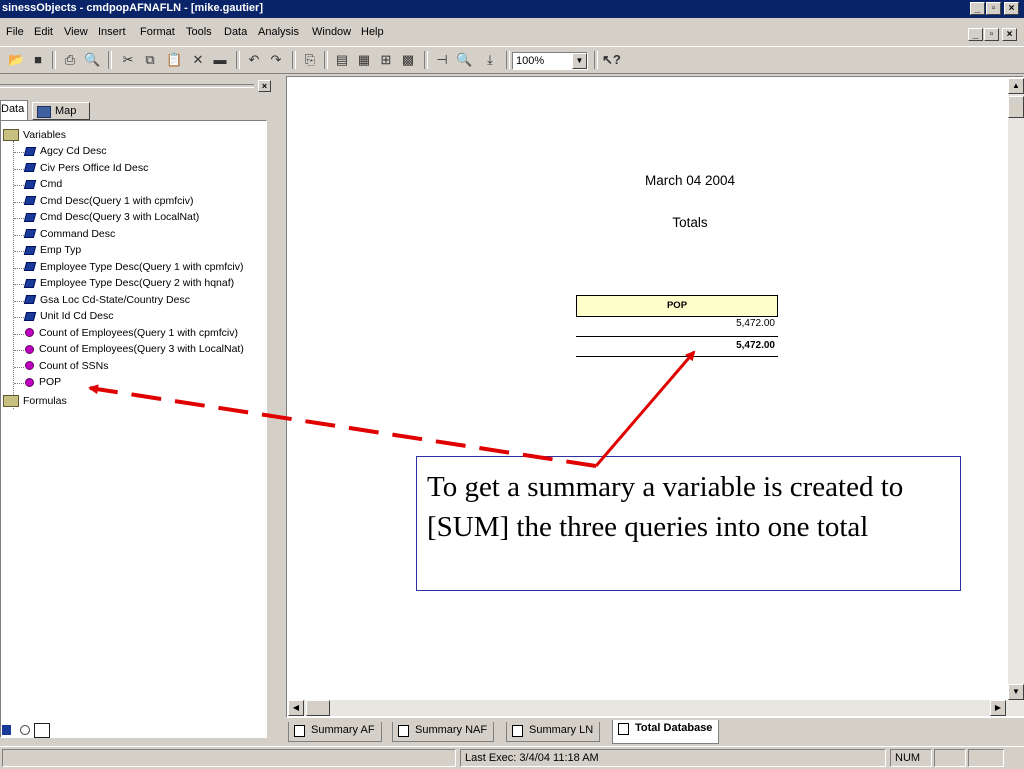  Describe the element at coordinates (342, 426) in the screenshot. I see `dashed-arrow-to-pop` at that location.